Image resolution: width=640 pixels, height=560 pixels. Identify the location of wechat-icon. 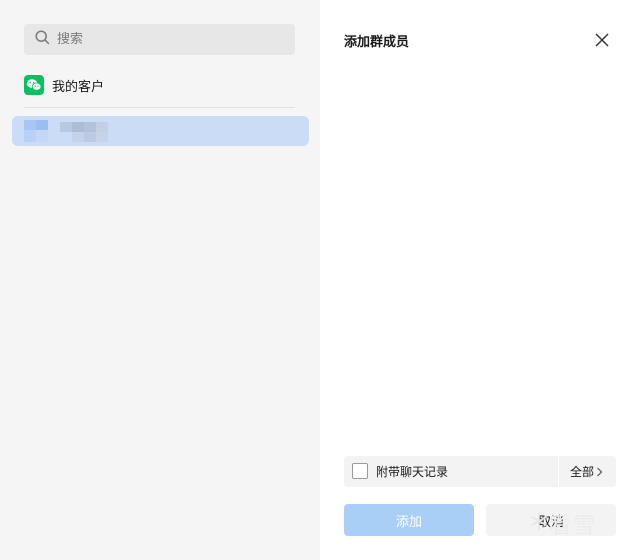
(34, 85).